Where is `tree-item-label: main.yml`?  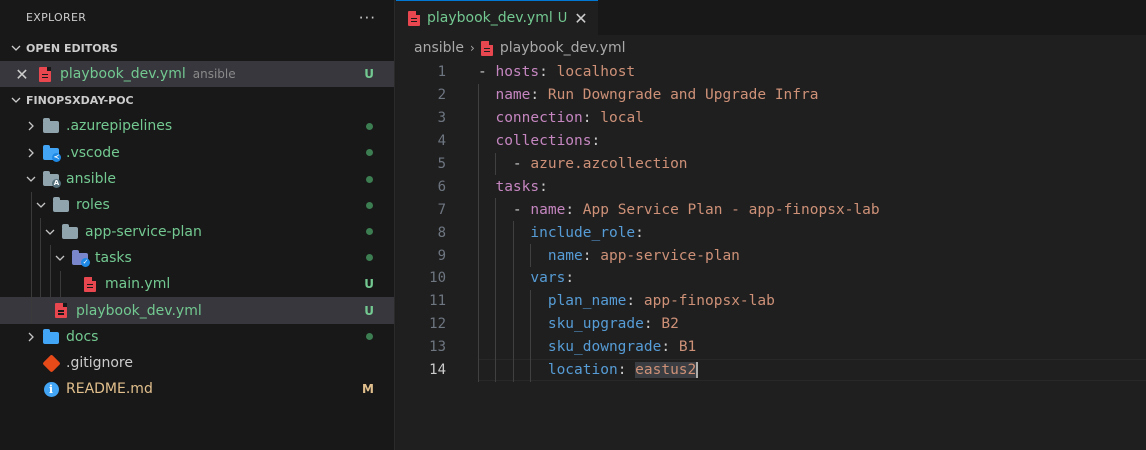 tree-item-label: main.yml is located at coordinates (138, 284).